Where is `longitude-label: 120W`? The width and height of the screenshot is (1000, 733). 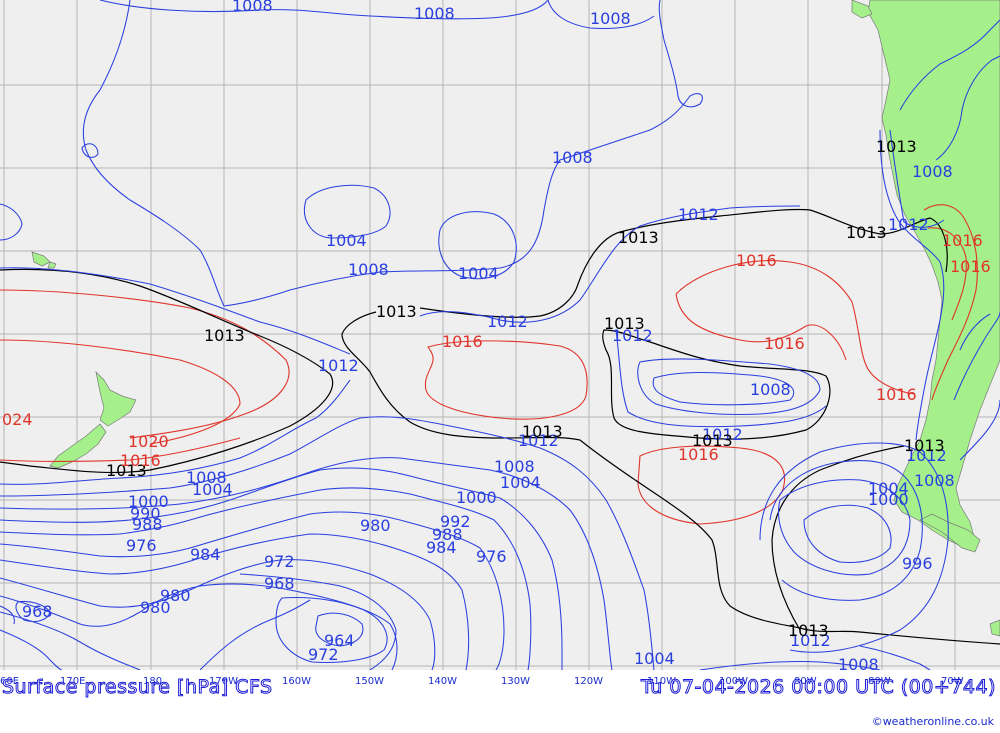 longitude-label: 120W is located at coordinates (588, 681).